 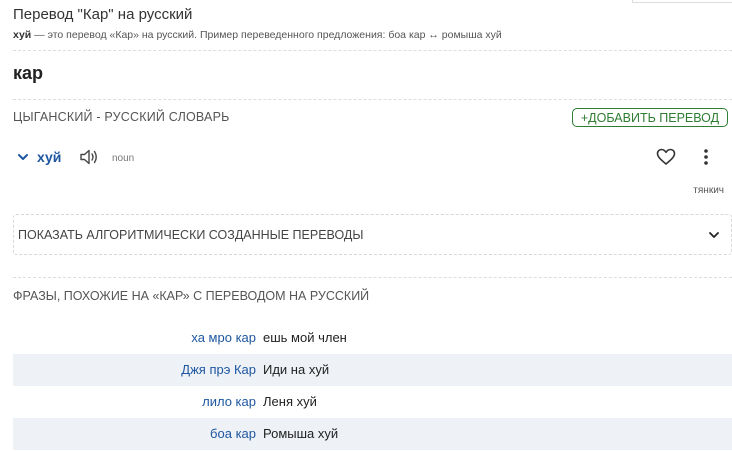 What do you see at coordinates (290, 401) in the screenshot?
I see `phrase-target: Леня хуй` at bounding box center [290, 401].